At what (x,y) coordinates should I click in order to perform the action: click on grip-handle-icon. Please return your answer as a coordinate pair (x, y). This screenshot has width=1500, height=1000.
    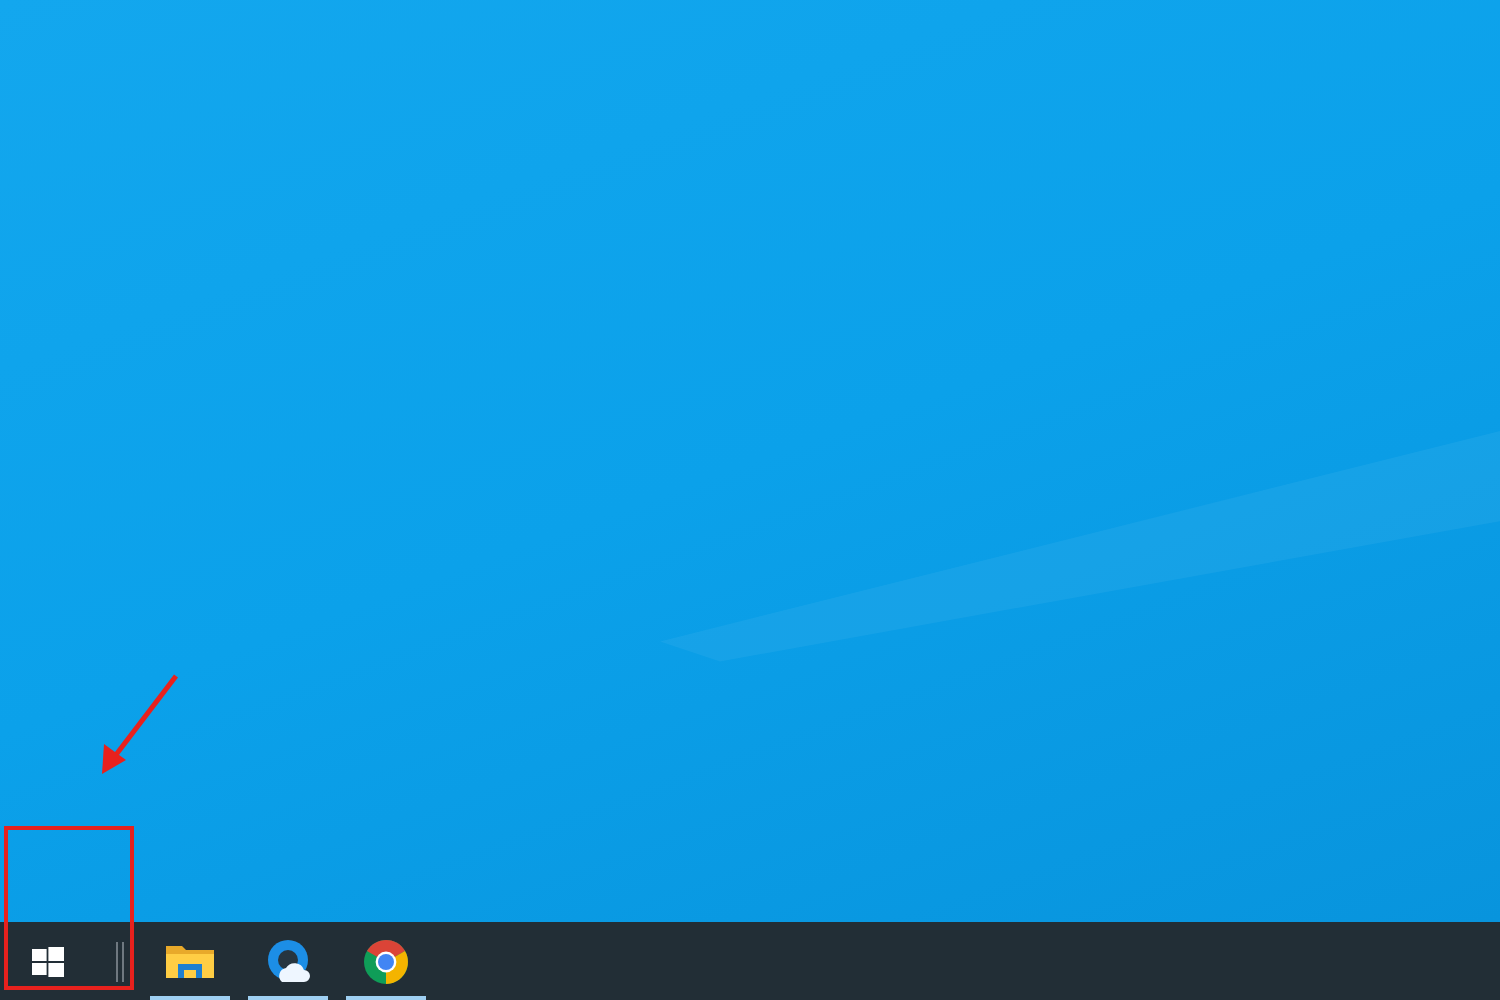
    Looking at the image, I should click on (119, 961).